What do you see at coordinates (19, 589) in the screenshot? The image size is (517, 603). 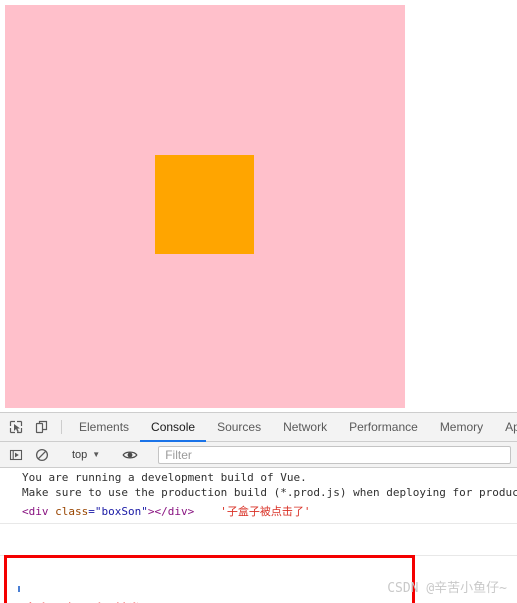 I see `console-caret` at bounding box center [19, 589].